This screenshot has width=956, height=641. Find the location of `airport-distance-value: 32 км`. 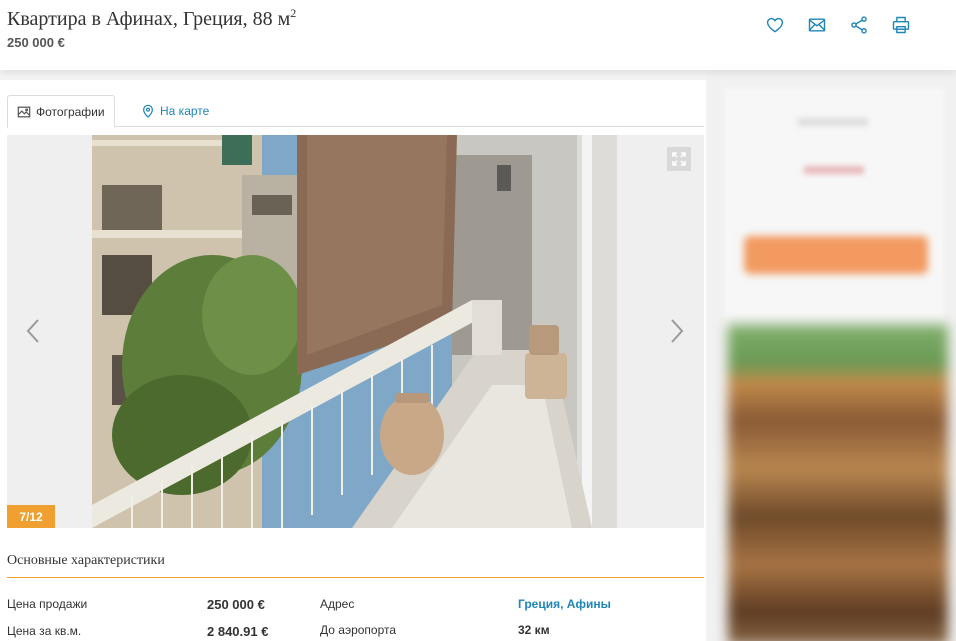

airport-distance-value: 32 км is located at coordinates (534, 630).